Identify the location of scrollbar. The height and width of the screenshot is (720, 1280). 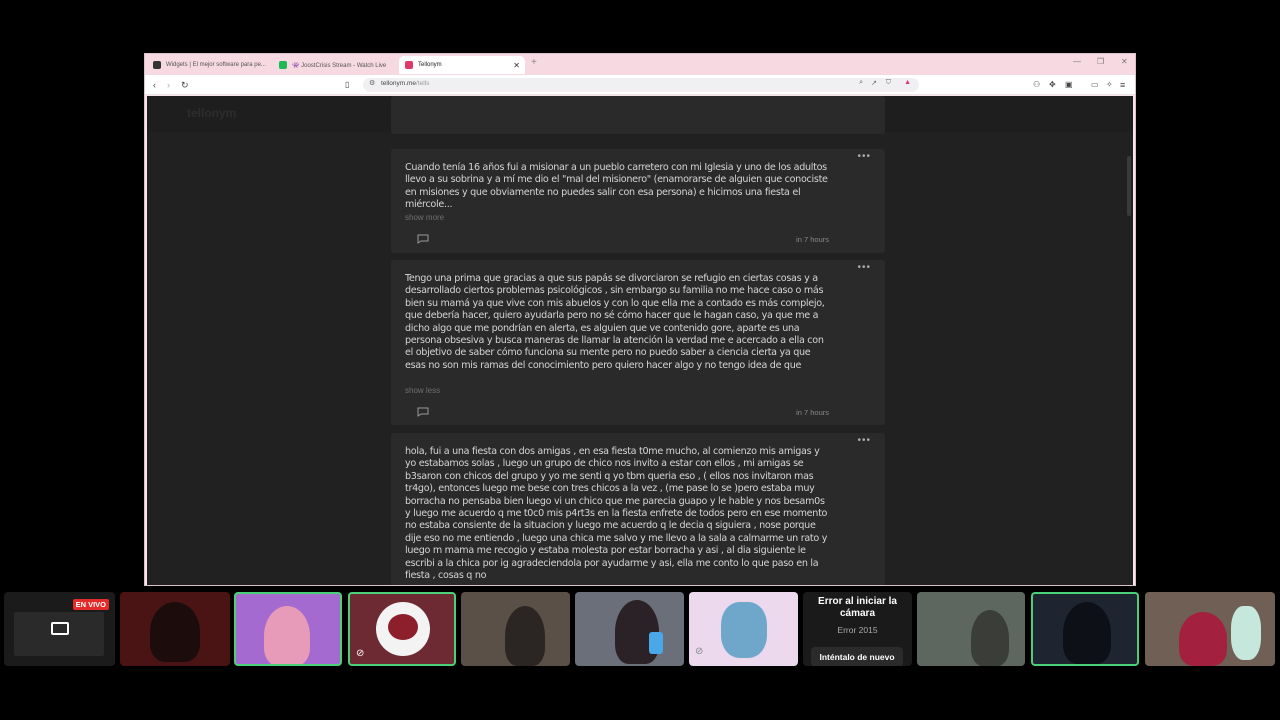
(1129, 186).